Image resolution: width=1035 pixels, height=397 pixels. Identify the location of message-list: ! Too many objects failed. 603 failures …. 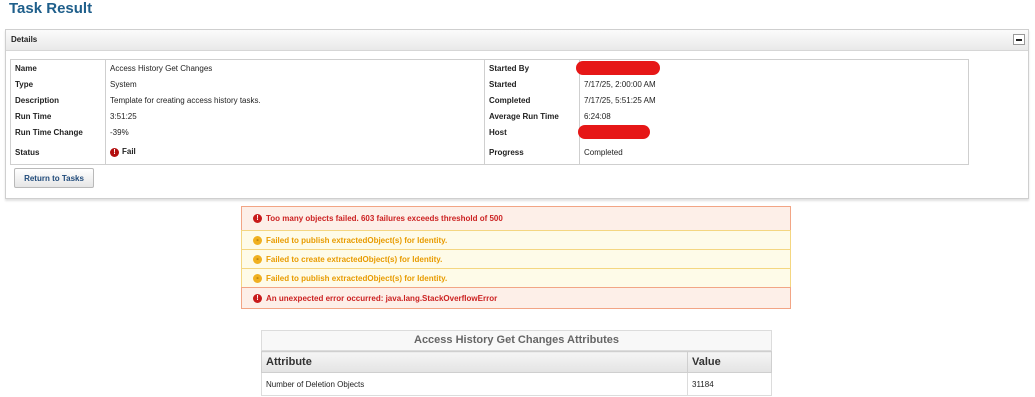
(516, 257).